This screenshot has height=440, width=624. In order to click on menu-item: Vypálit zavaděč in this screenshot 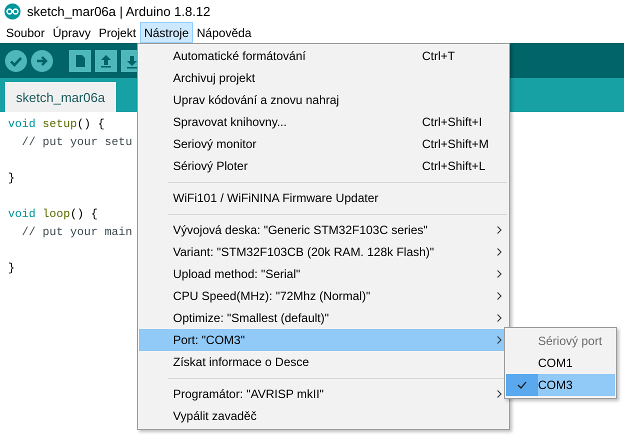, I will do `click(323, 416)`.